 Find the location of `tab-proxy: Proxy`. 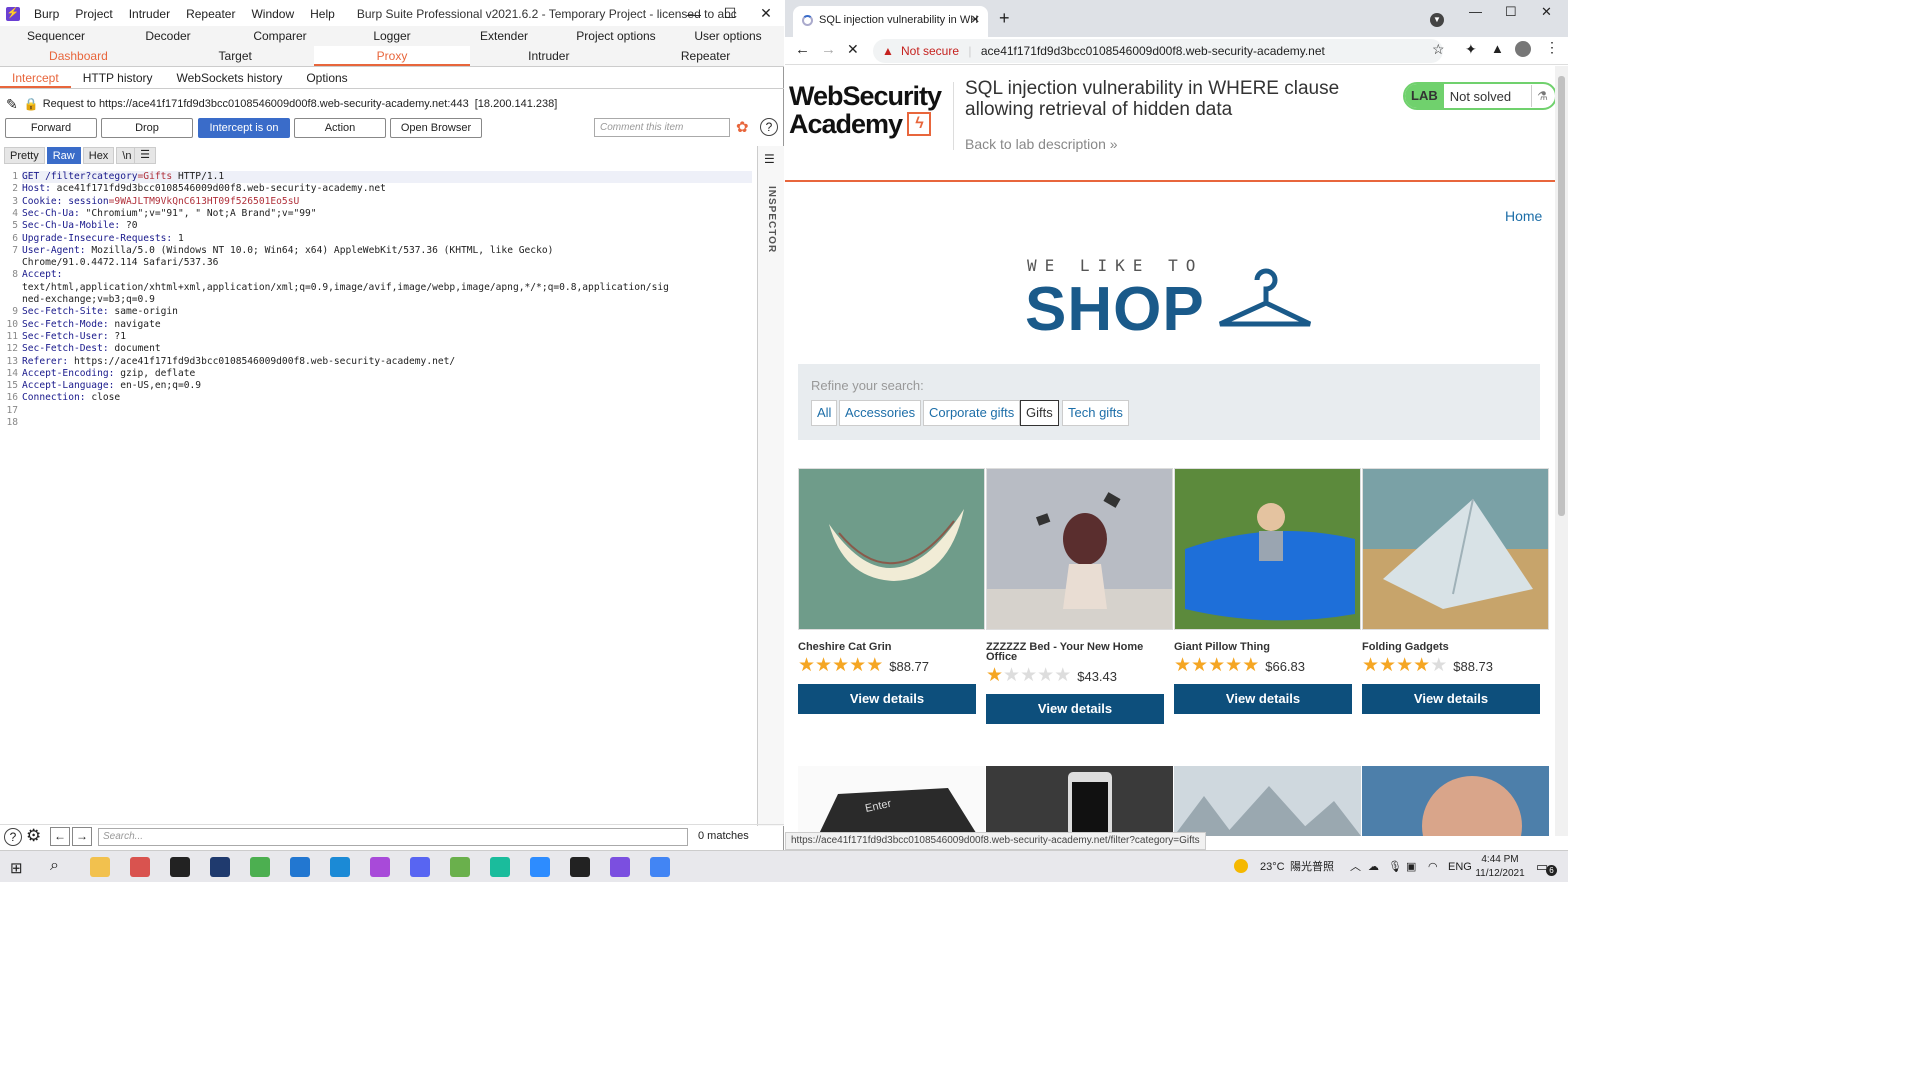

tab-proxy: Proxy is located at coordinates (392, 56).